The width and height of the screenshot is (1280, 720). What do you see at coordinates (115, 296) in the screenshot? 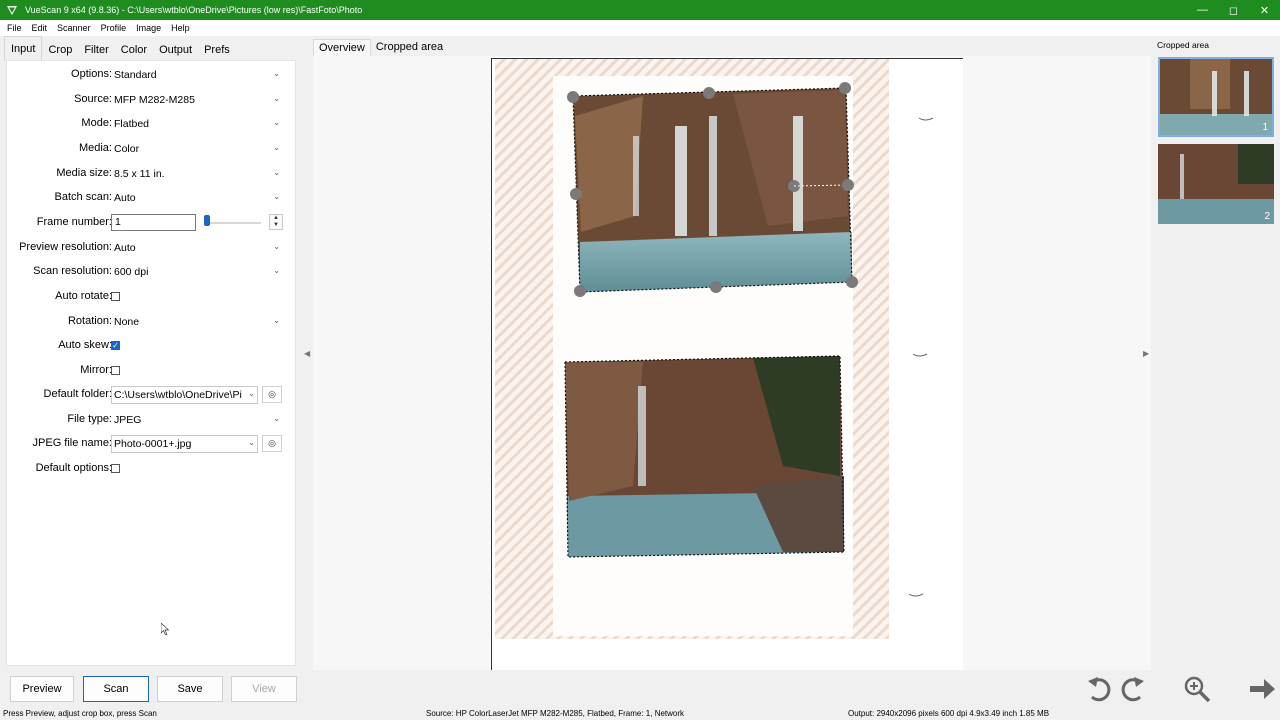
I see `auto-rotate-checkbox` at bounding box center [115, 296].